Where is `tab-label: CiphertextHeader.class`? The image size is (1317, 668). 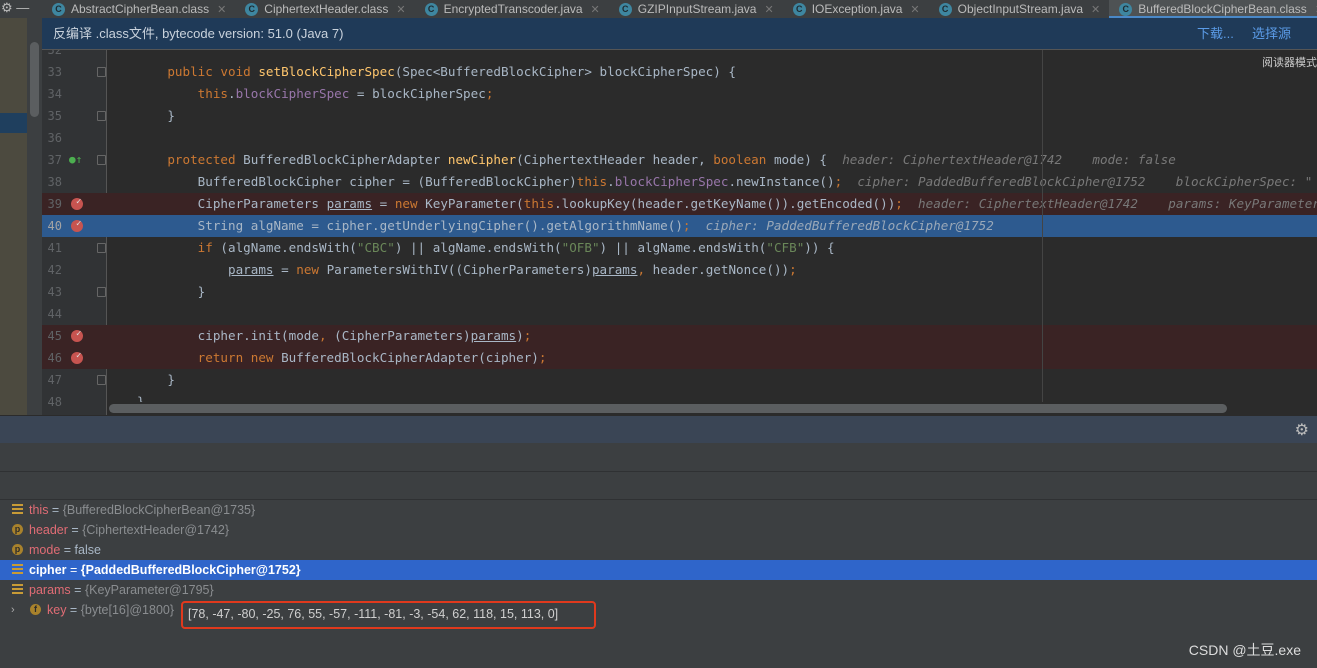 tab-label: CiphertextHeader.class is located at coordinates (326, 9).